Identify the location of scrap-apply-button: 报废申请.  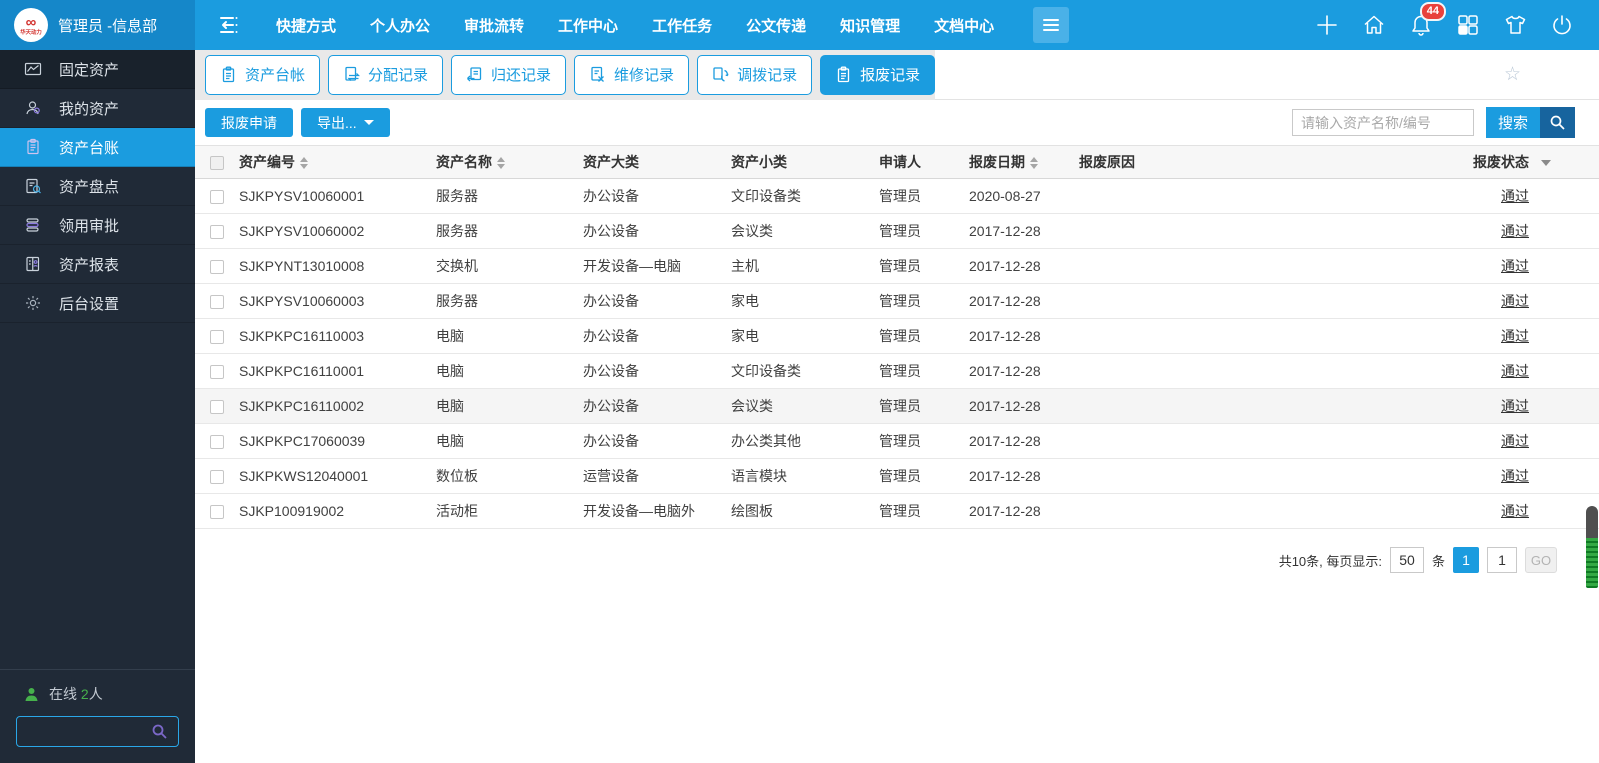
(249, 122).